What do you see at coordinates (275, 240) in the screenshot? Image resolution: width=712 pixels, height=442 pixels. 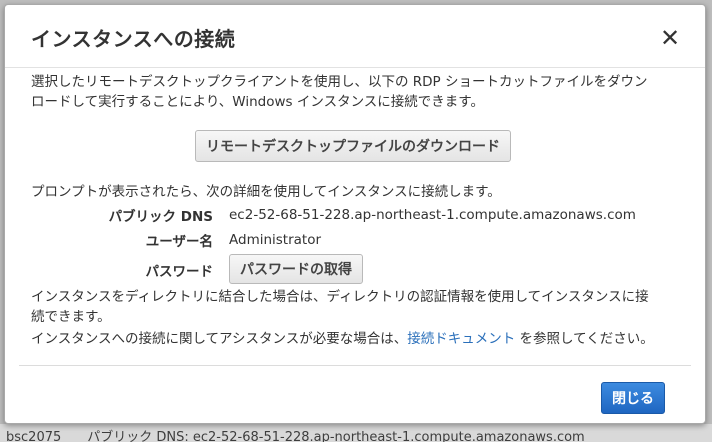 I see `username-value: Administrator` at bounding box center [275, 240].